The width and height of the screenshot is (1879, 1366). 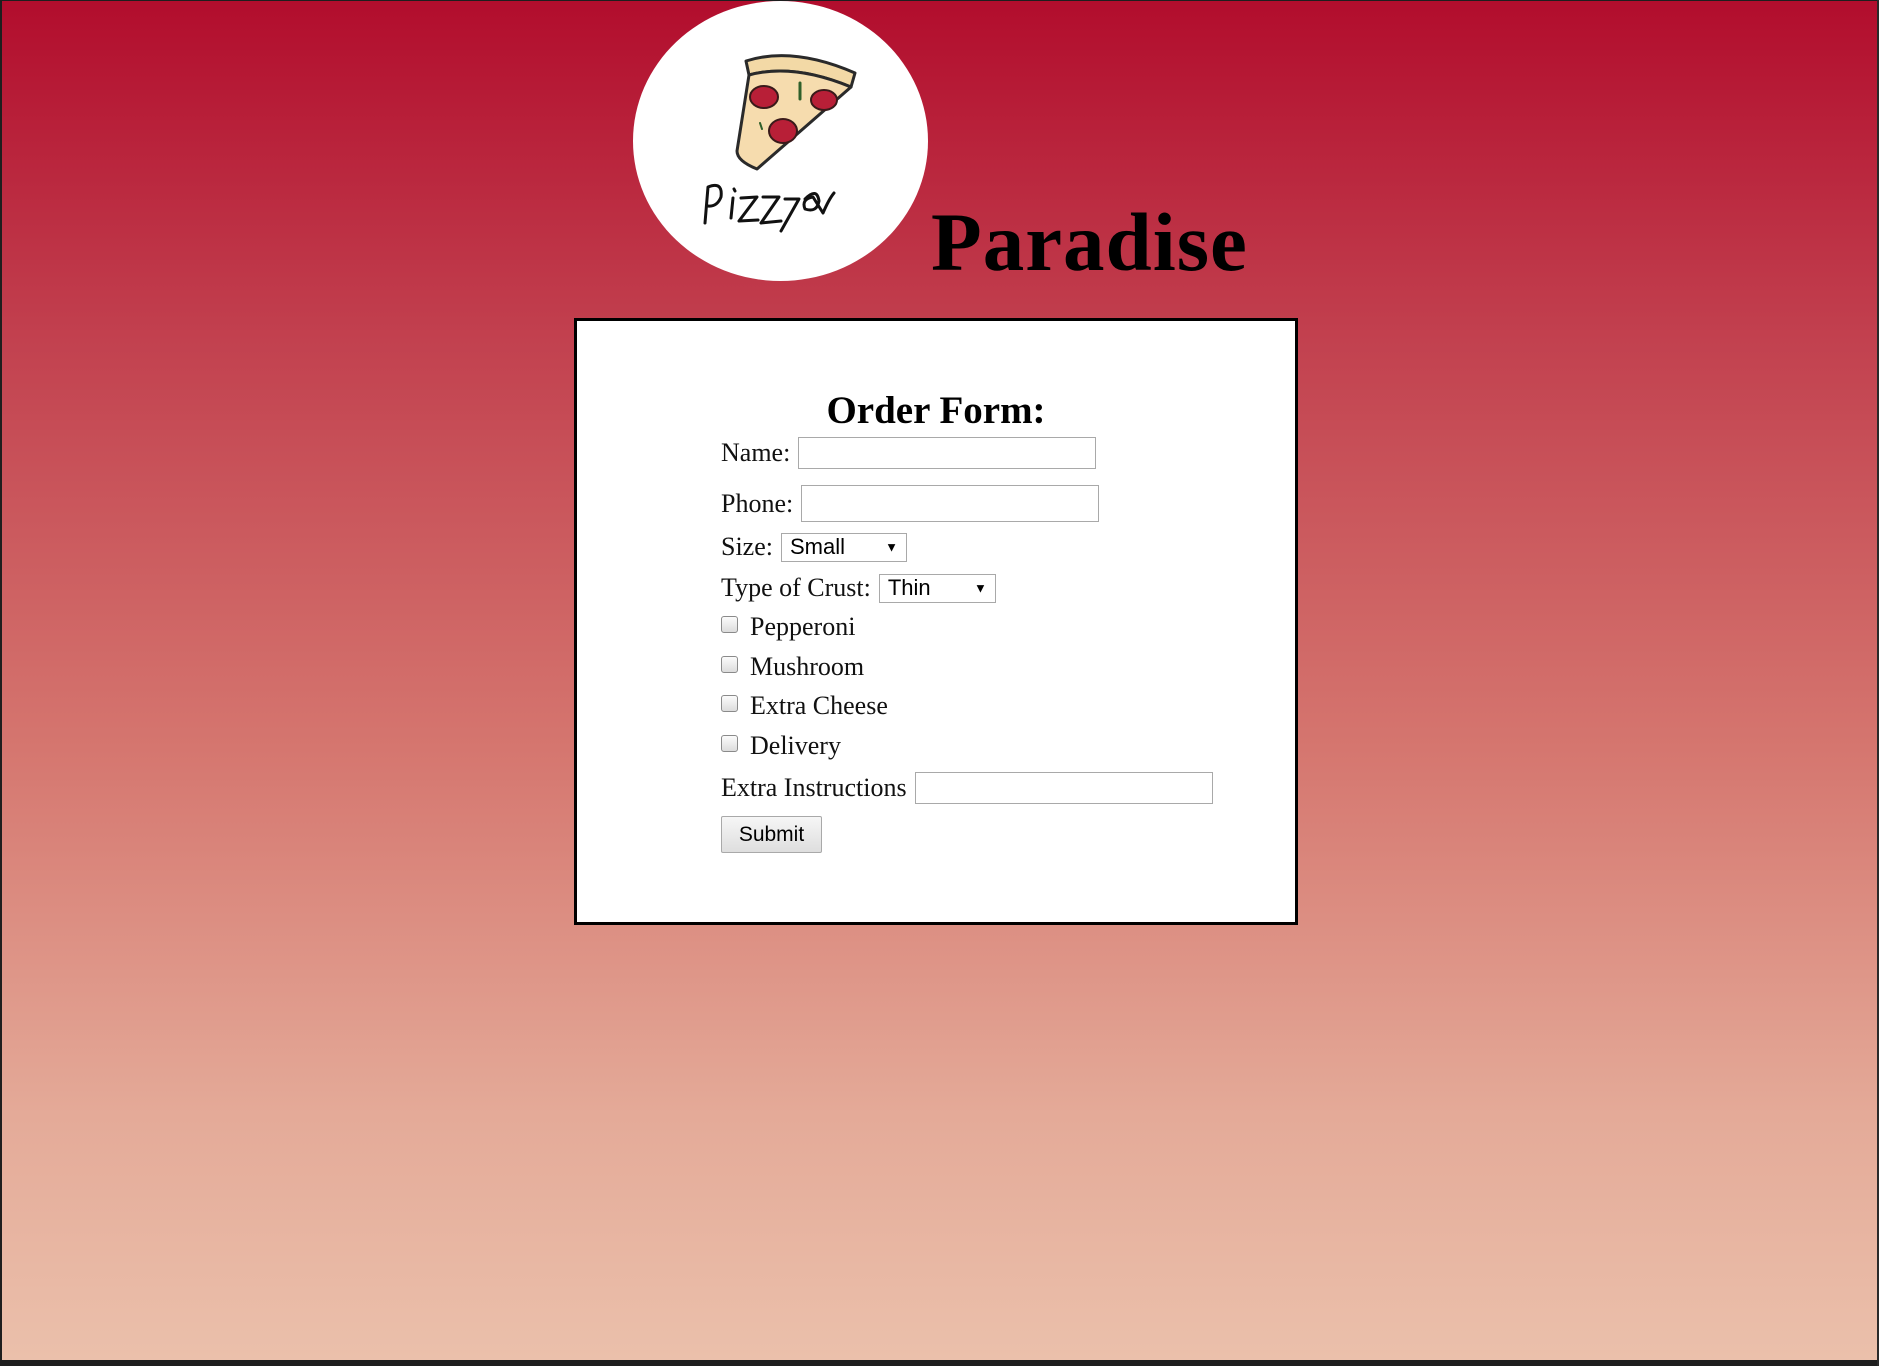 I want to click on form-heading: Order Form:, so click(x=936, y=410).